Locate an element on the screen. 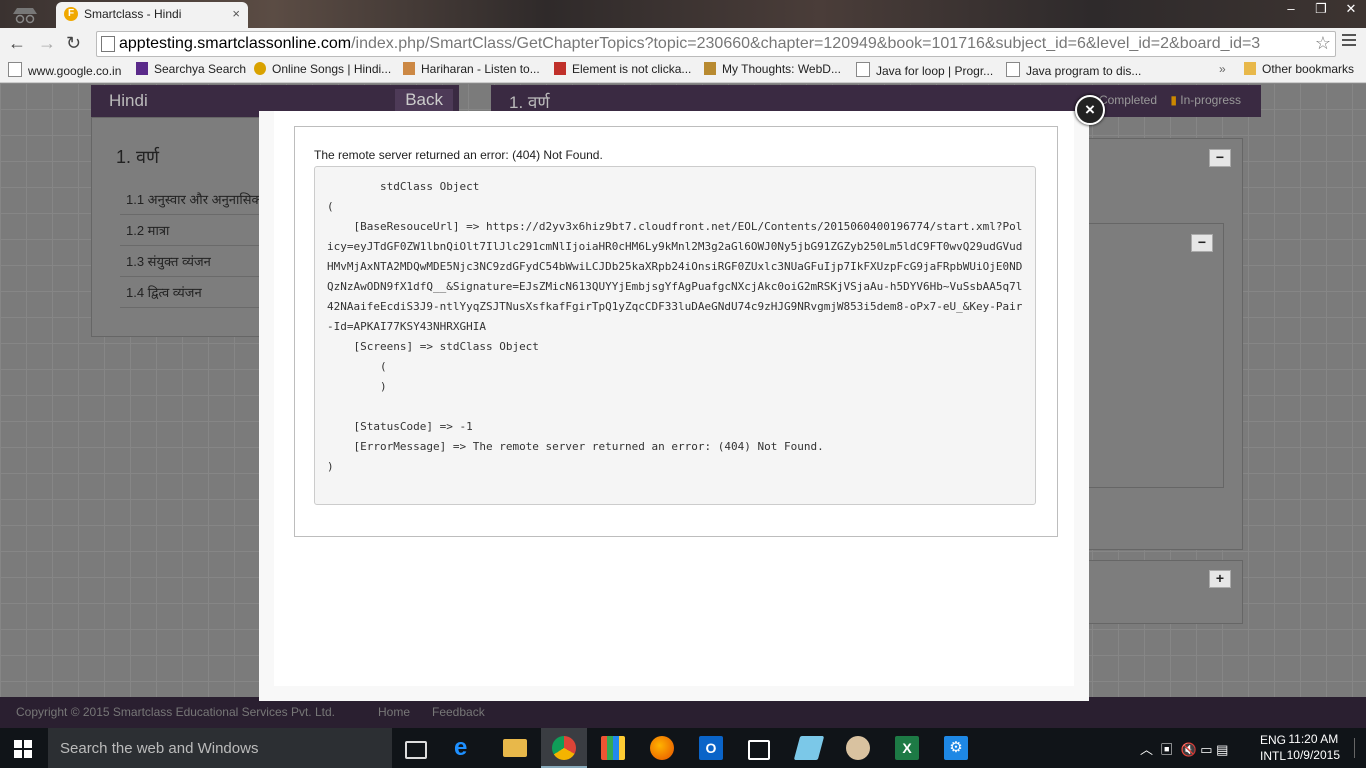  search-placeholder: Search the web and Windows is located at coordinates (159, 748).